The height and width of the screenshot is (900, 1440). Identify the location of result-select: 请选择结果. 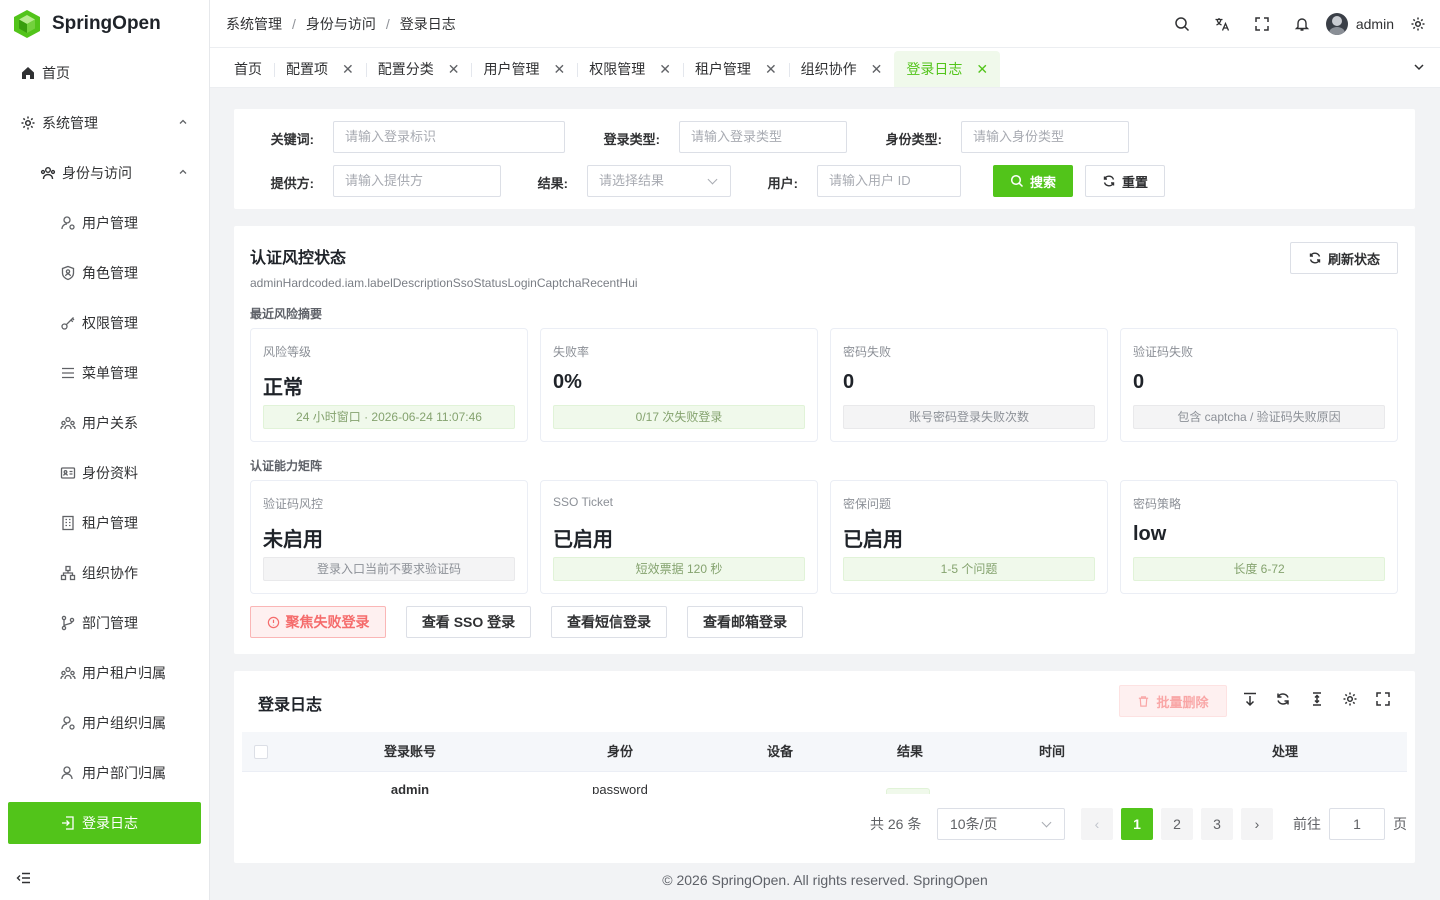
(659, 181).